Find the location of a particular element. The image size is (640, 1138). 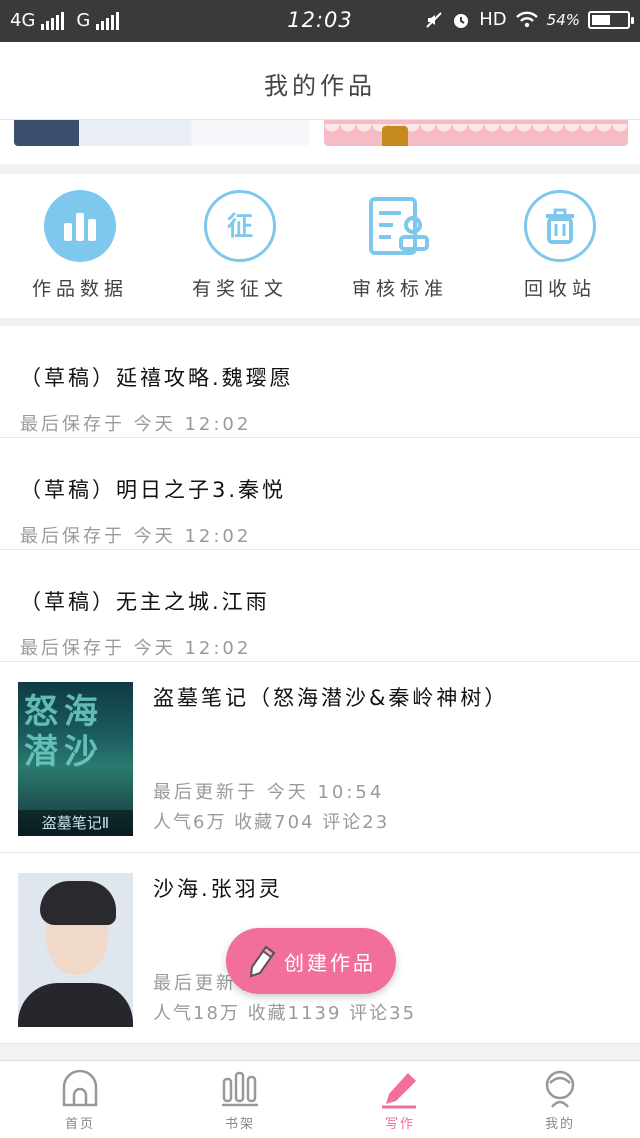

draft-item: （草稿）明日之子3.秦悦 最后保存于 今天 12:02 is located at coordinates (320, 494).